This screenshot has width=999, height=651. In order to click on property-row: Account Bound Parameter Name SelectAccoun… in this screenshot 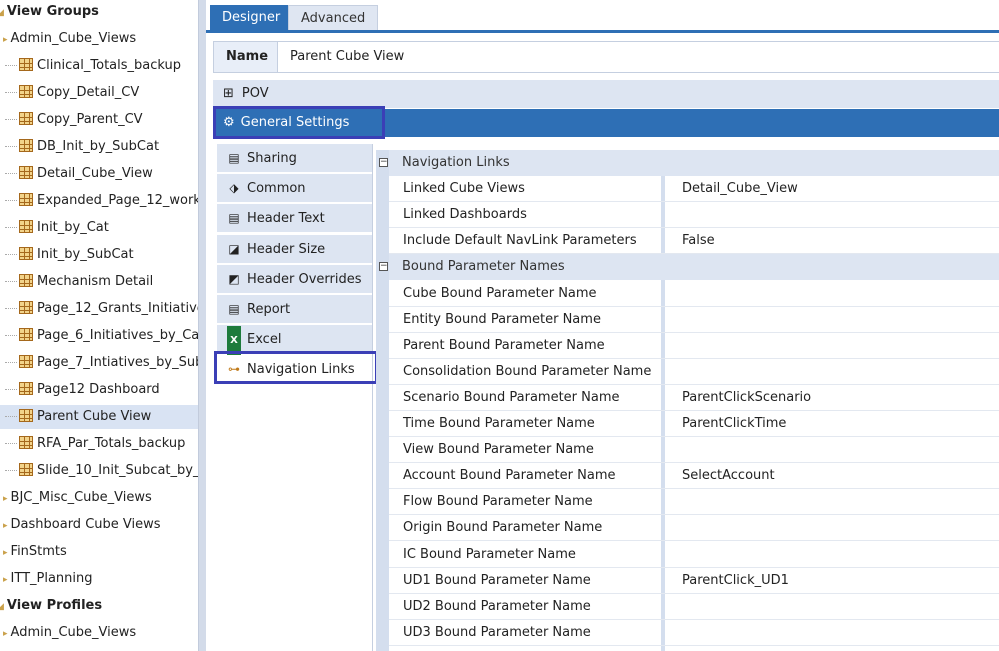, I will do `click(694, 476)`.